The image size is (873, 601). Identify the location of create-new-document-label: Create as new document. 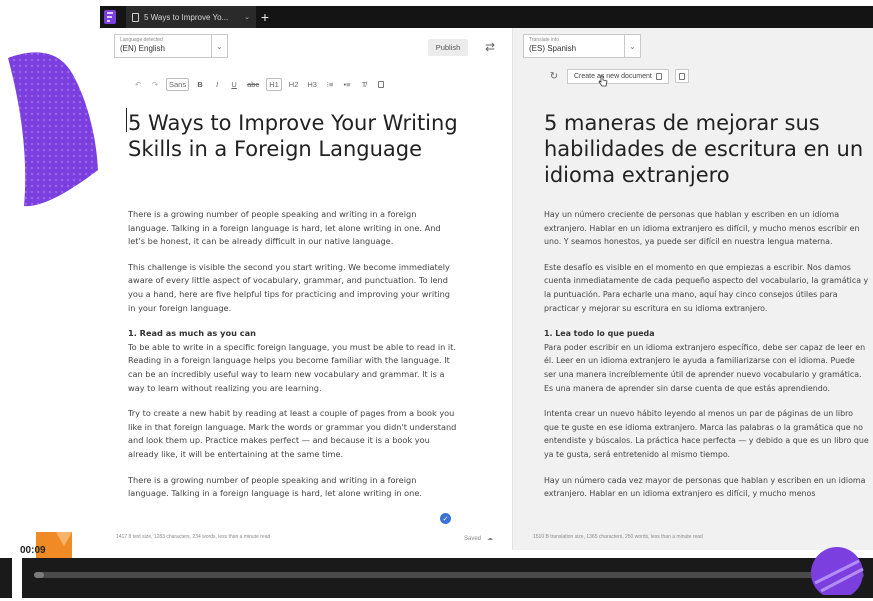
(613, 76).